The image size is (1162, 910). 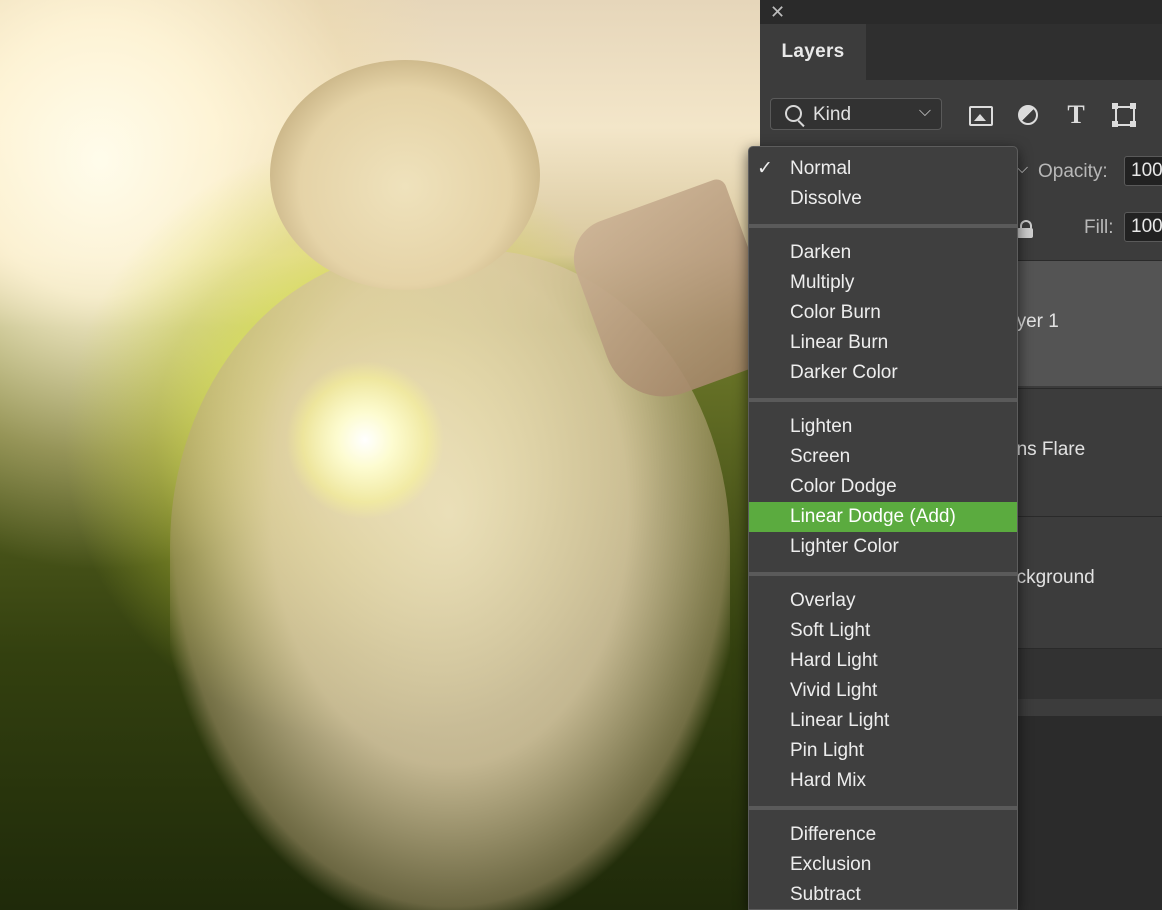 What do you see at coordinates (873, 516) in the screenshot?
I see `blend-mode-label: Linear Dodge (Add)` at bounding box center [873, 516].